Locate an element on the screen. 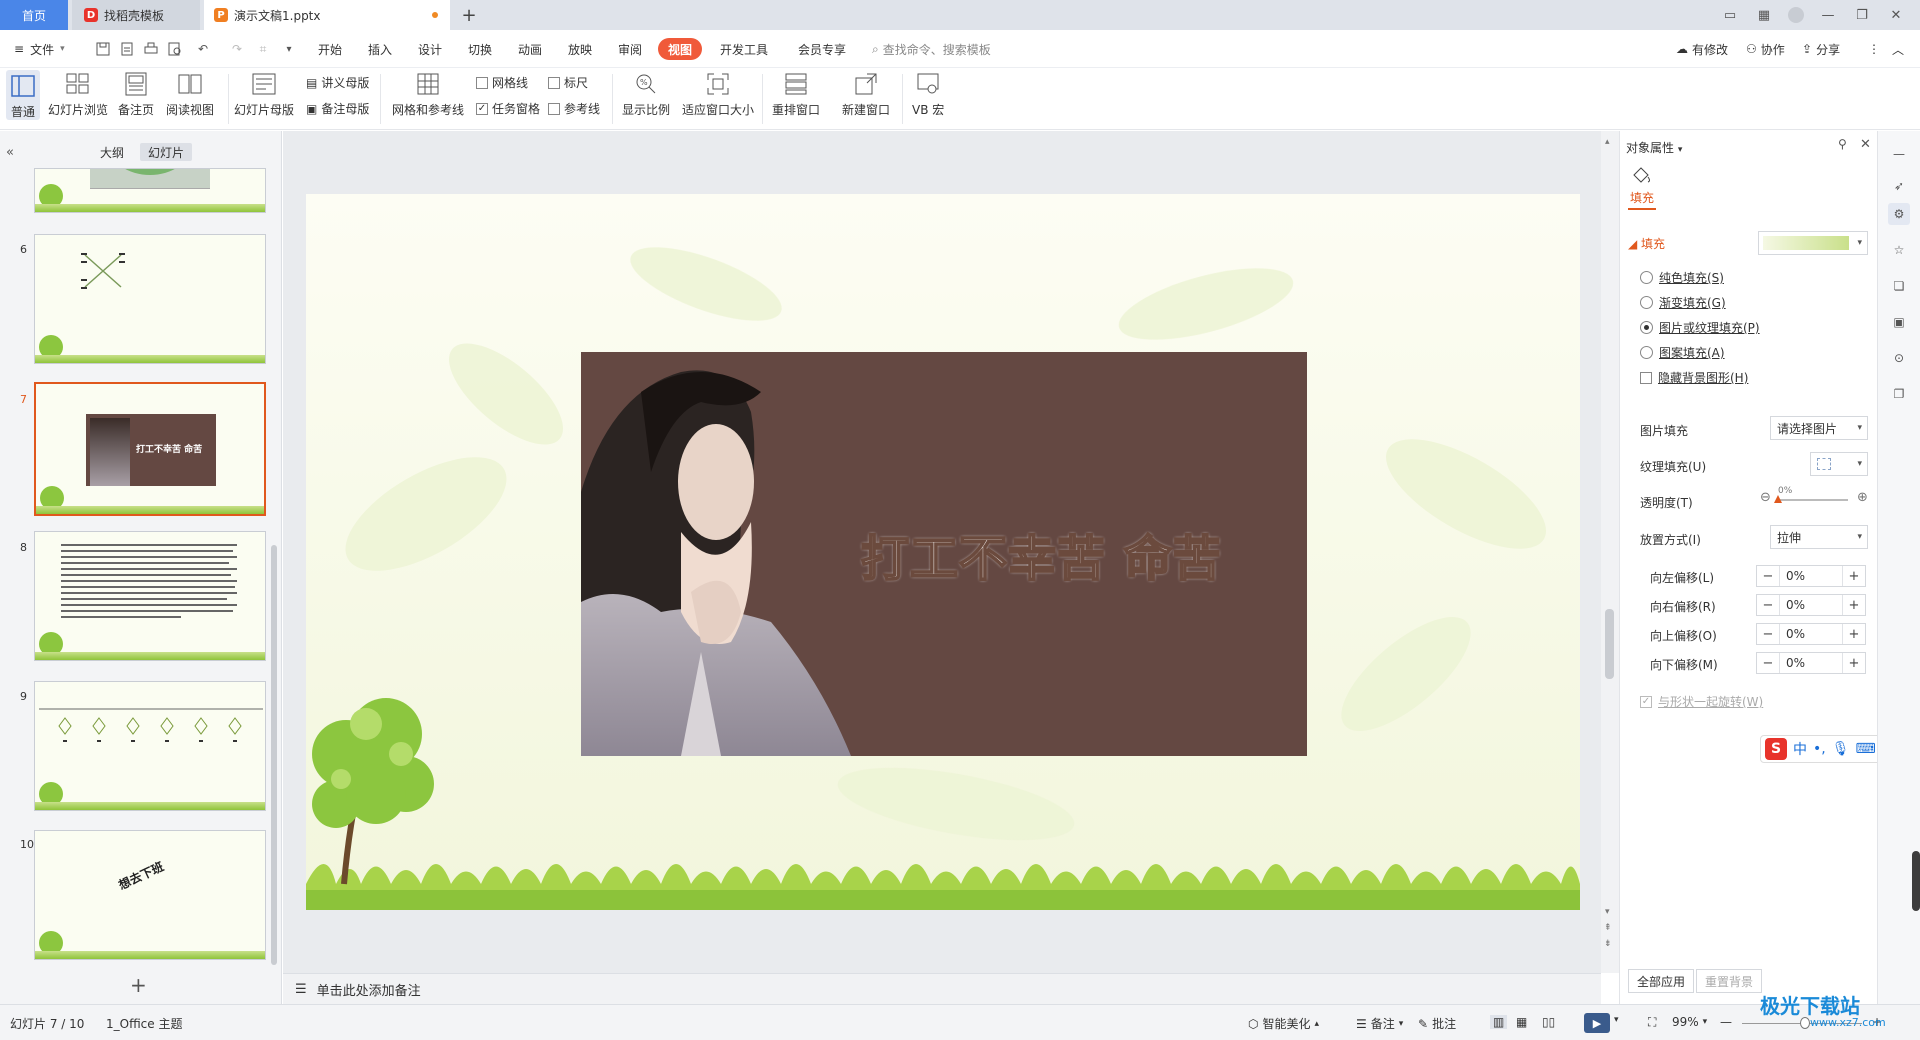 This screenshot has width=1920, height=1040. placement-dropdown: 拉伸 is located at coordinates (1819, 537).